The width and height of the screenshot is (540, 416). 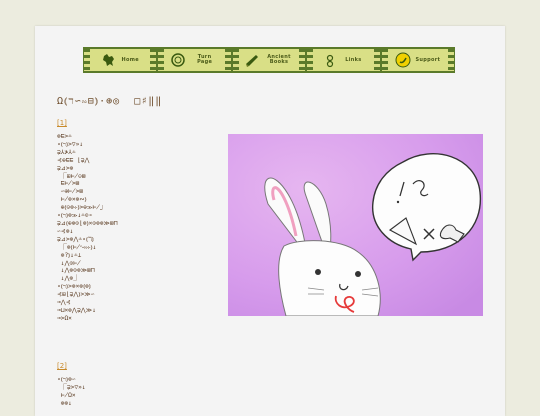 I want to click on code-block-2: ∘⦅ℸ⦆⊗∽ ⎾⊋>▽»↓ ⊬Ω⨯ ⊗⊗↓, so click(x=71, y=391).